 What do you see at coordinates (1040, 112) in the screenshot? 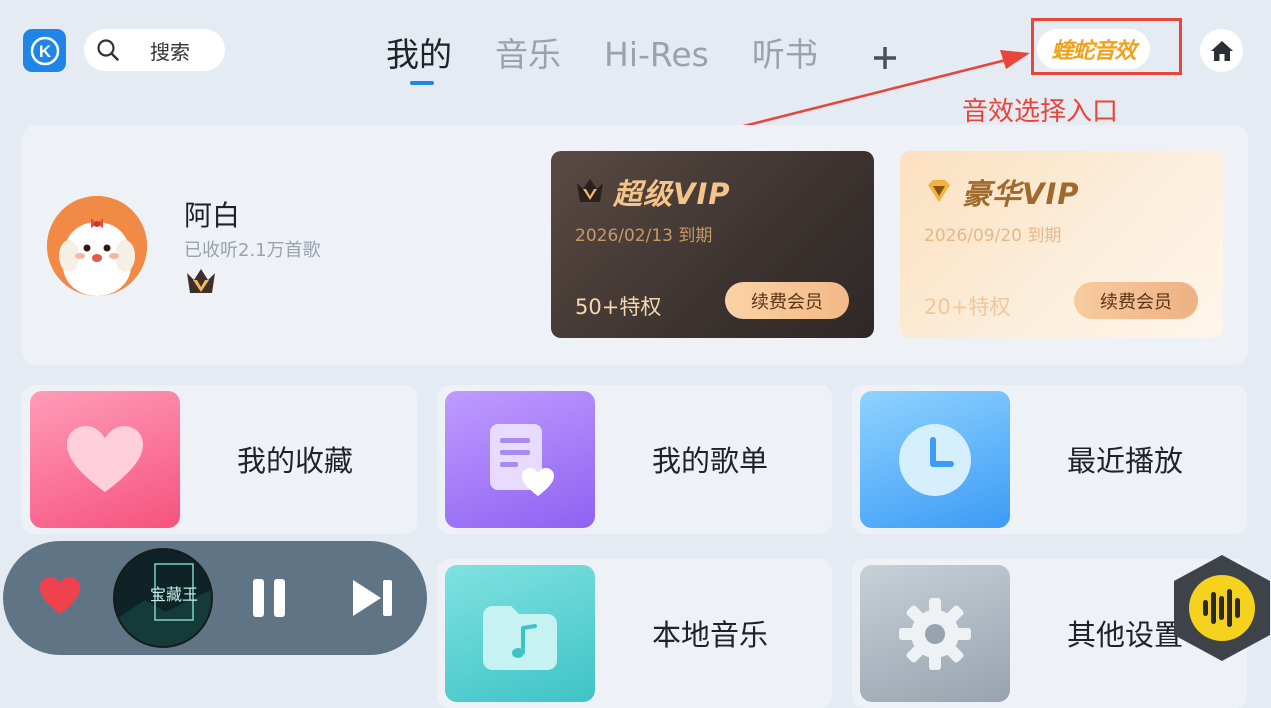
I see `annotation-label: 音效选择入口` at bounding box center [1040, 112].